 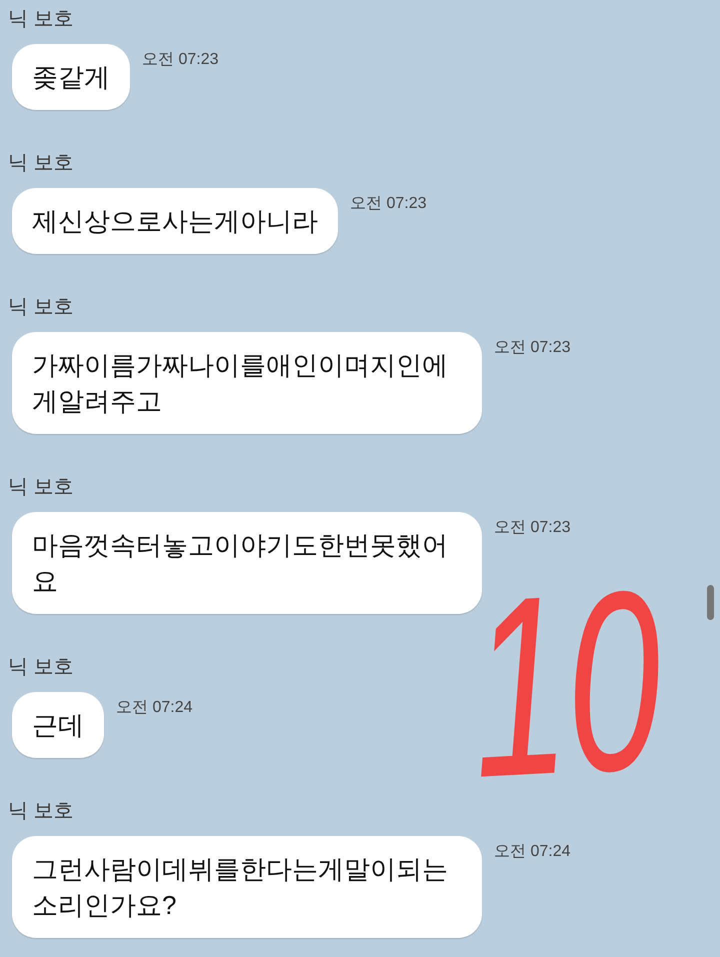 What do you see at coordinates (247, 887) in the screenshot?
I see `message-bubble: 그런사람이데뷔를한다는게말이되는소리인가요?` at bounding box center [247, 887].